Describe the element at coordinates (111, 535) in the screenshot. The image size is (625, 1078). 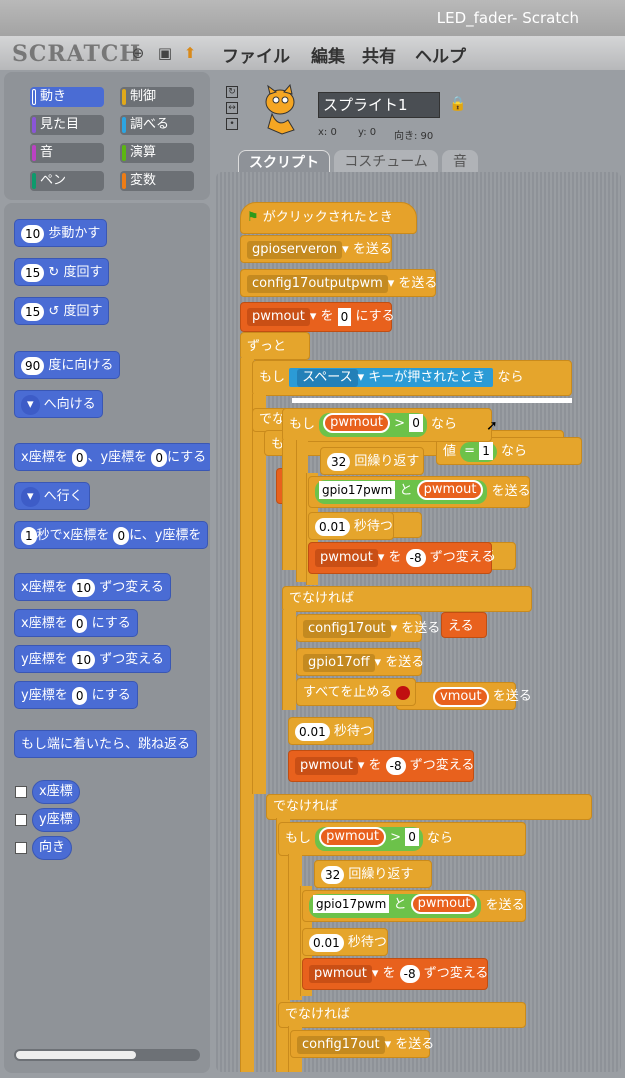
I see `glide-block: 1 秒でx座標を 0 に、y座標を` at that location.